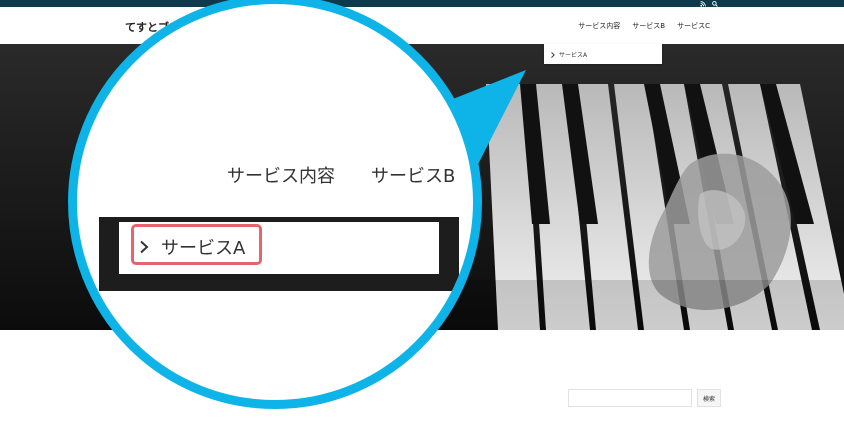 This screenshot has height=422, width=844. Describe the element at coordinates (281, 176) in the screenshot. I see `zoom-nav-item-services: サービス内容` at that location.